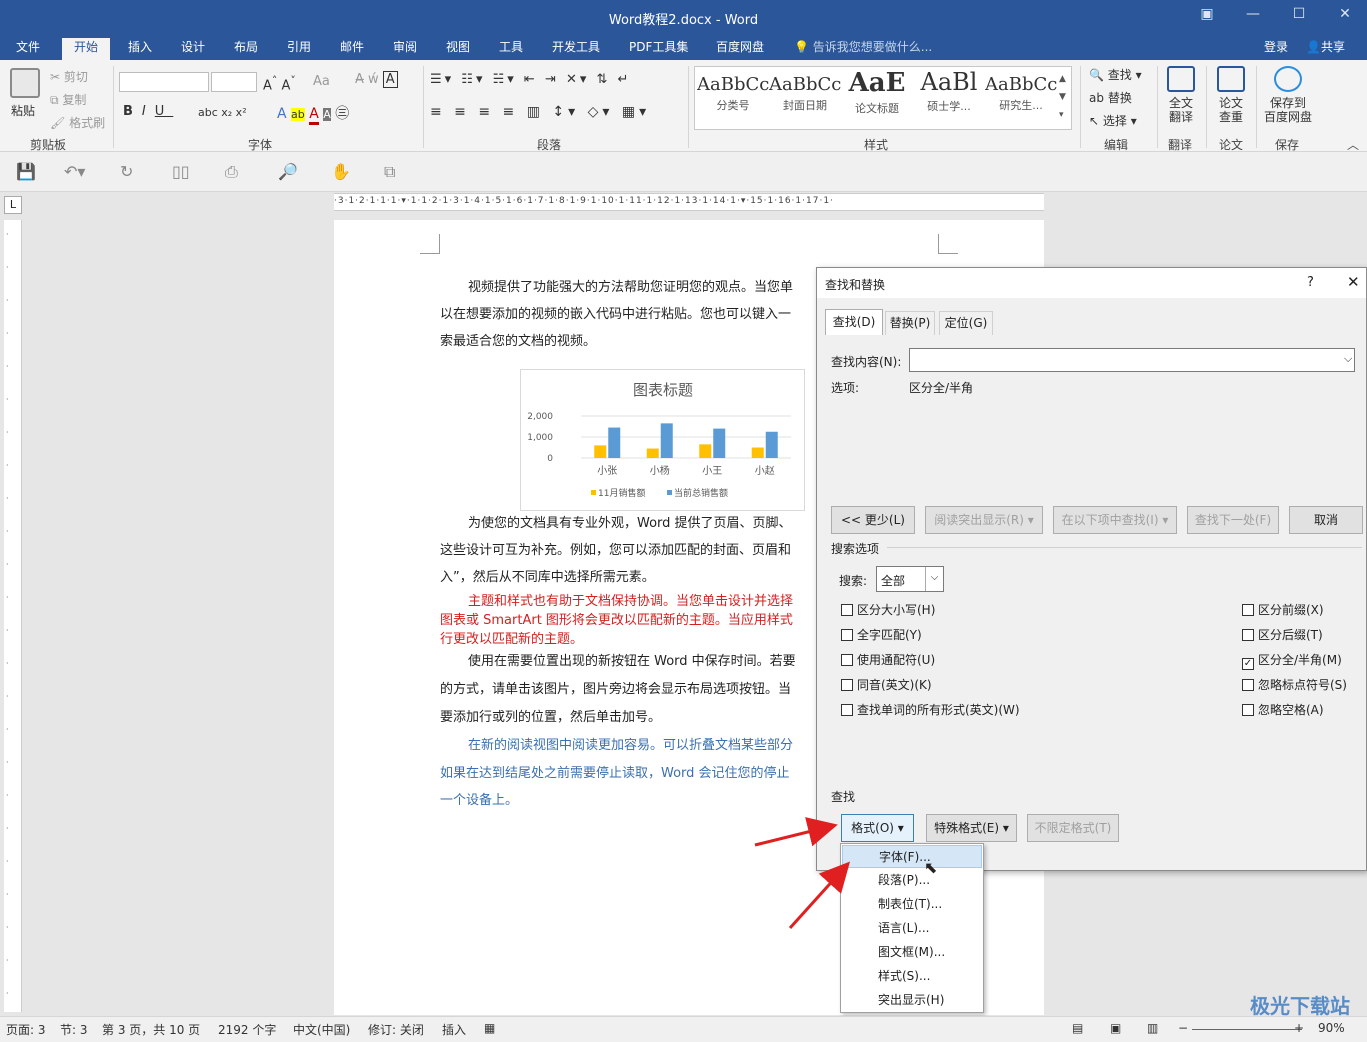 Image resolution: width=1367 pixels, height=1042 pixels. I want to click on status-track: 修订: 关闭, so click(396, 1029).